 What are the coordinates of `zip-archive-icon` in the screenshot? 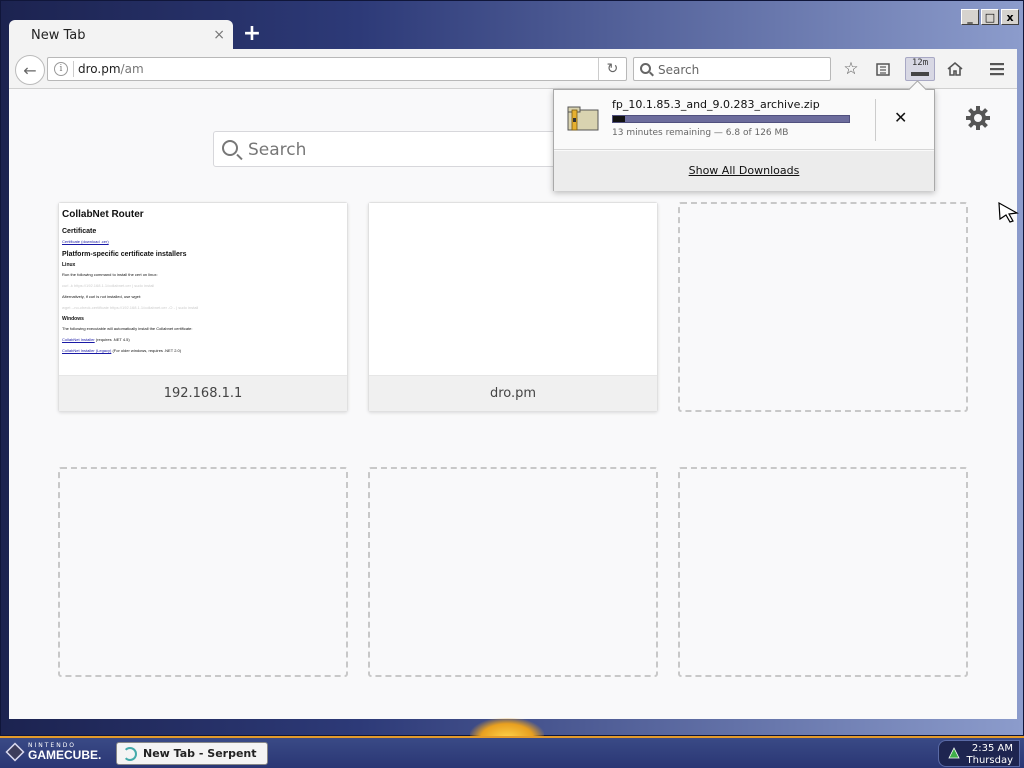 It's located at (583, 118).